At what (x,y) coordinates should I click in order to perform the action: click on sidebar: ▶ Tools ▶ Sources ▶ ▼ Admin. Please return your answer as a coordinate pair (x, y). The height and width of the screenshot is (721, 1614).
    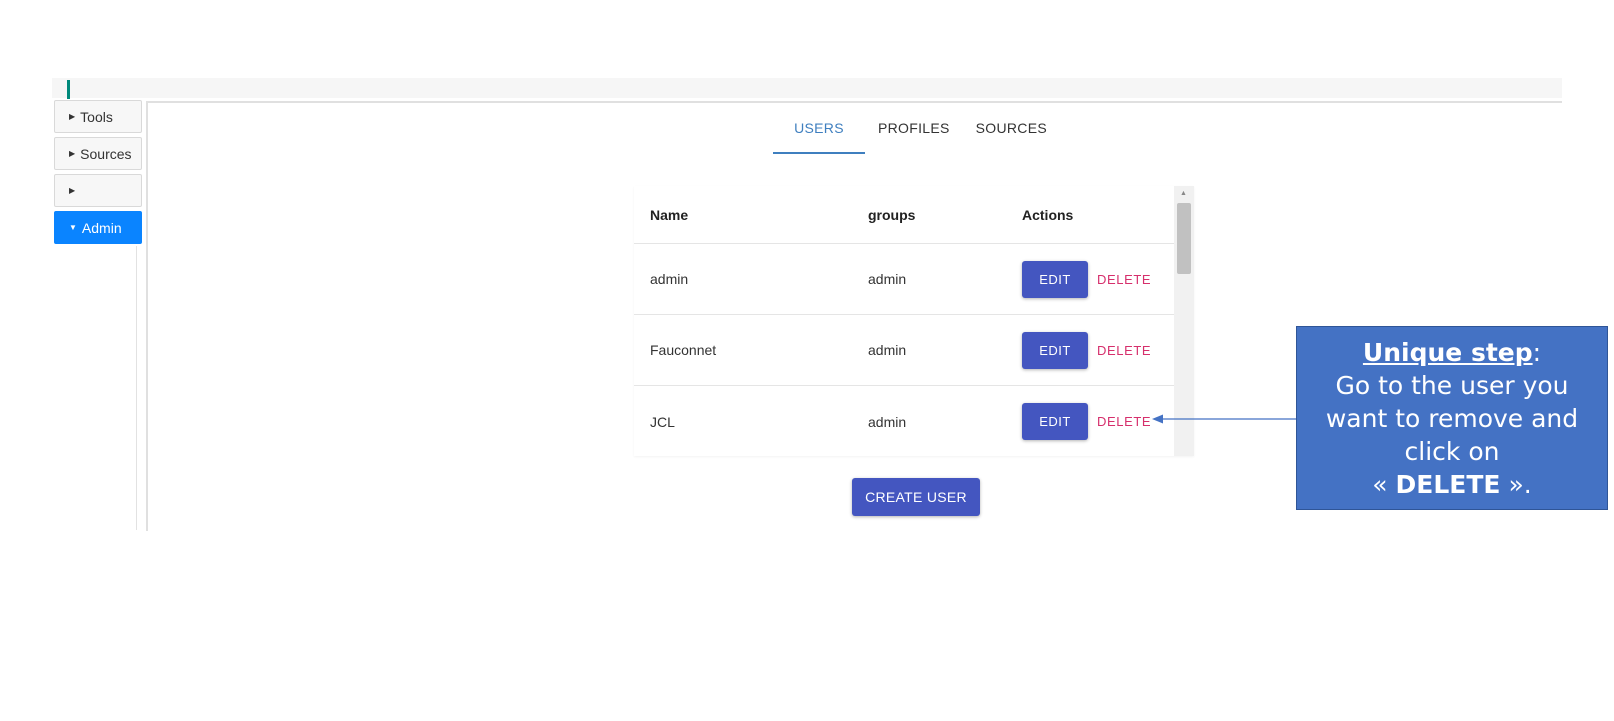
    Looking at the image, I should click on (98, 174).